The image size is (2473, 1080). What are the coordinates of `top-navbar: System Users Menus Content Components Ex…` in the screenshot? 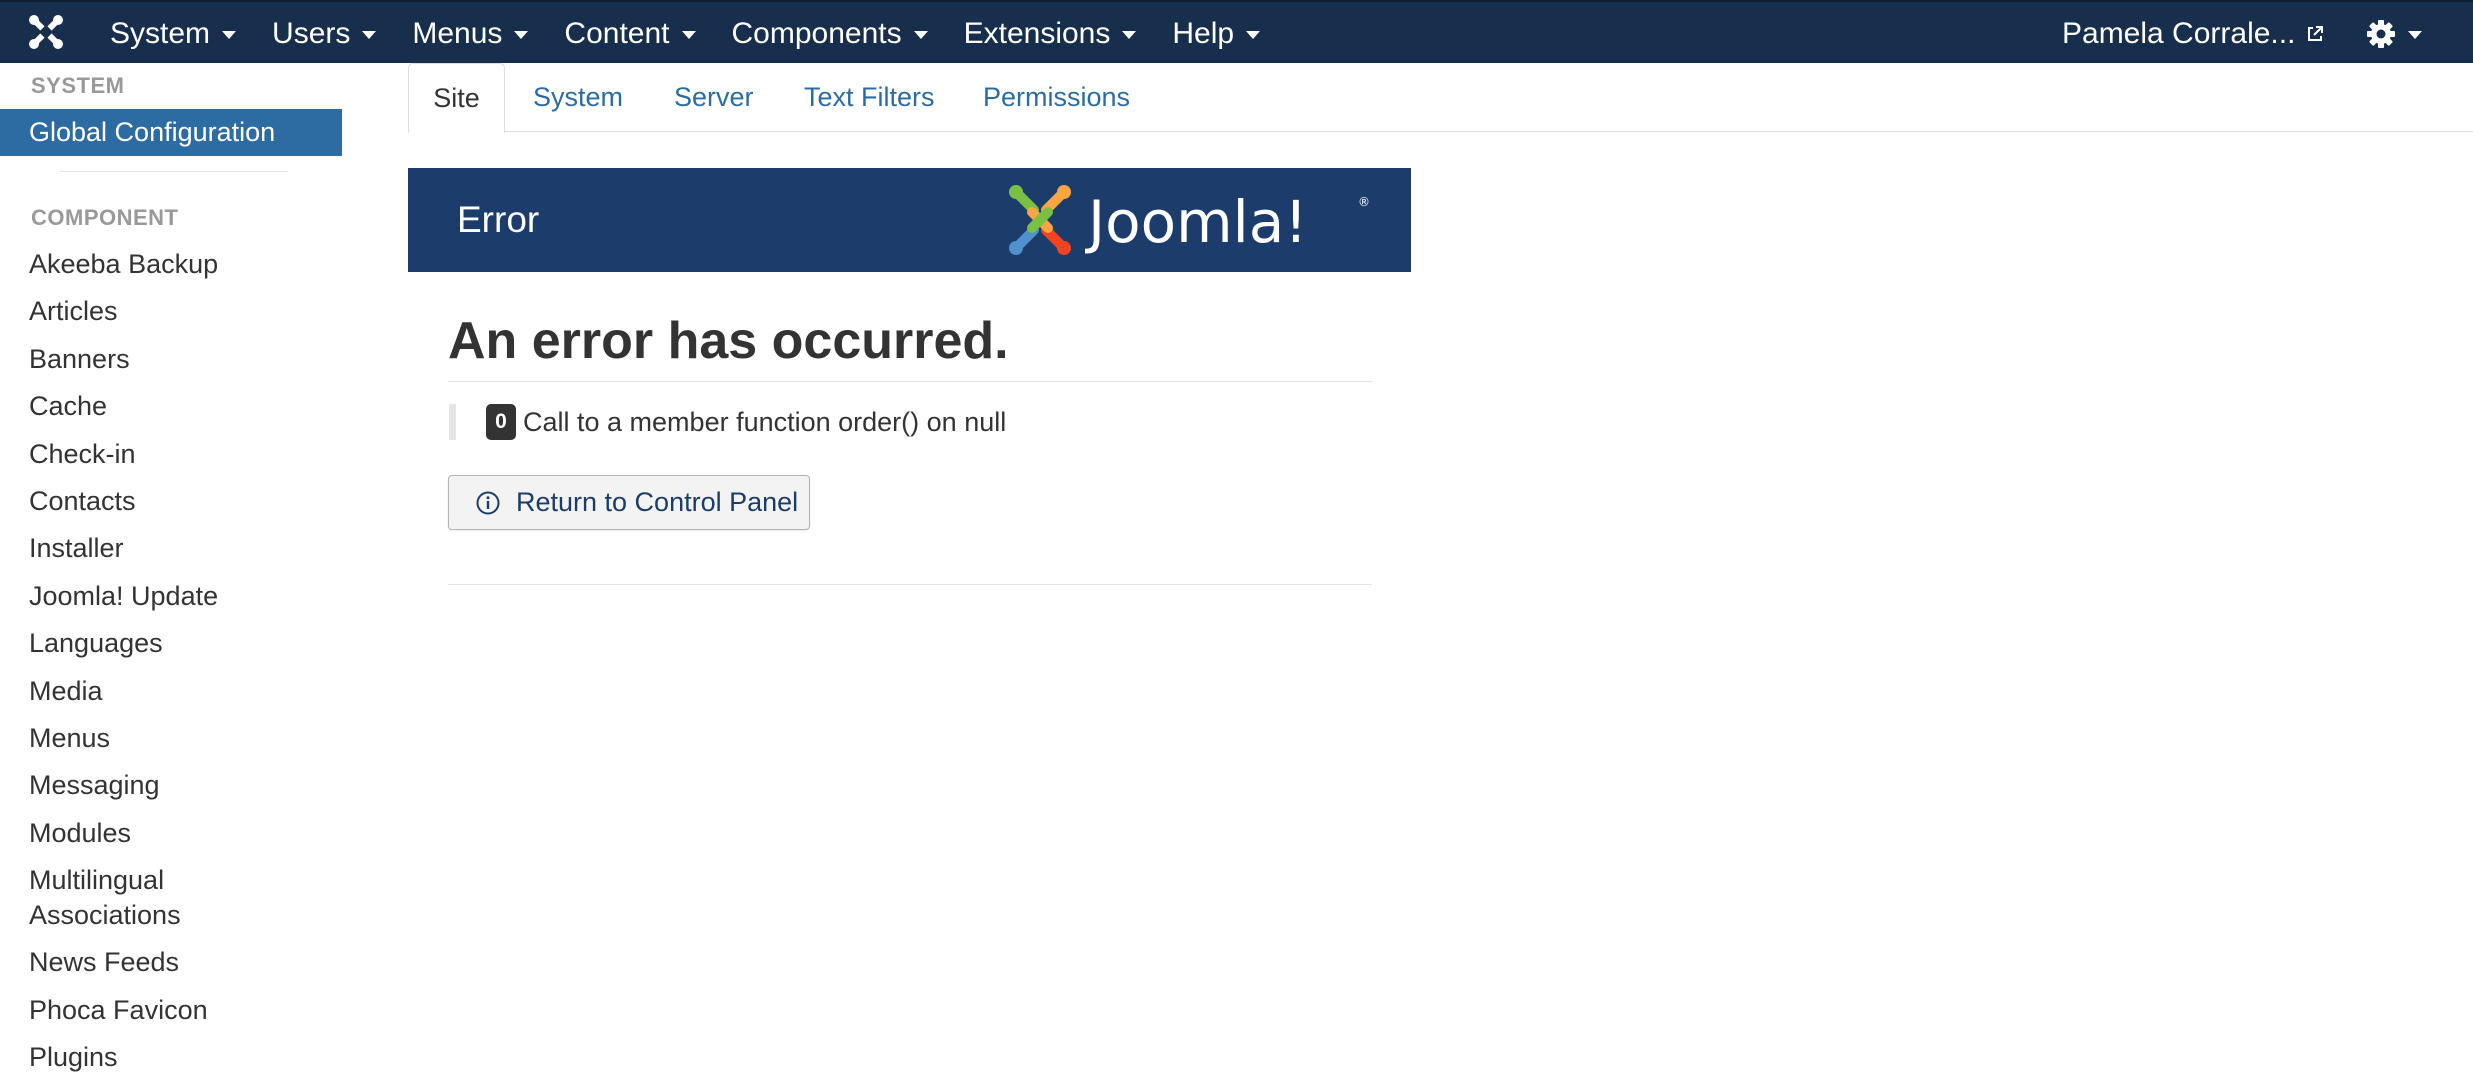 It's located at (1236, 31).